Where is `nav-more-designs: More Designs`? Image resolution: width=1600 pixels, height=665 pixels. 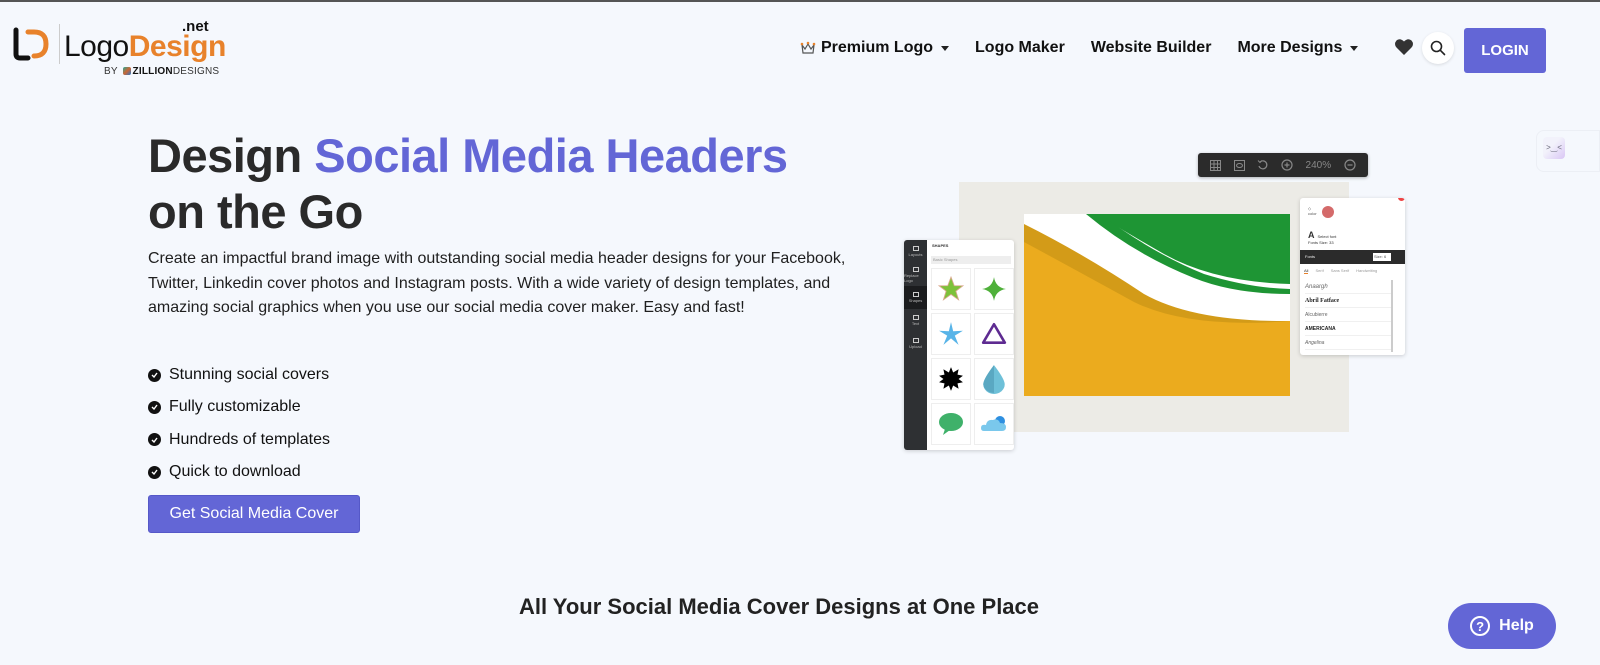 nav-more-designs: More Designs is located at coordinates (1298, 48).